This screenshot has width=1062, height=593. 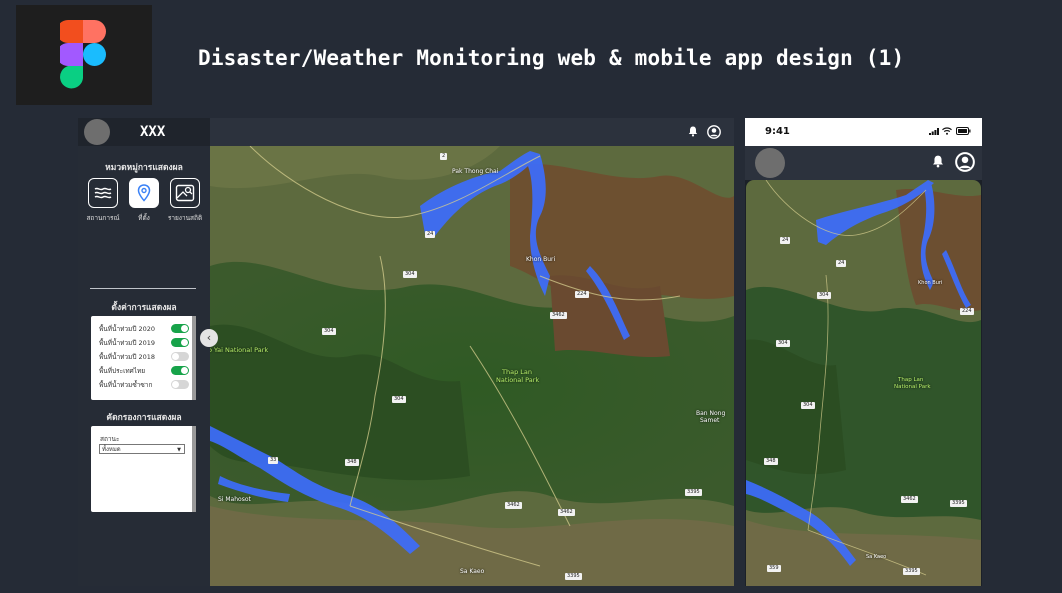 What do you see at coordinates (142, 449) in the screenshot?
I see `status-select: ทั้งหมด ▼` at bounding box center [142, 449].